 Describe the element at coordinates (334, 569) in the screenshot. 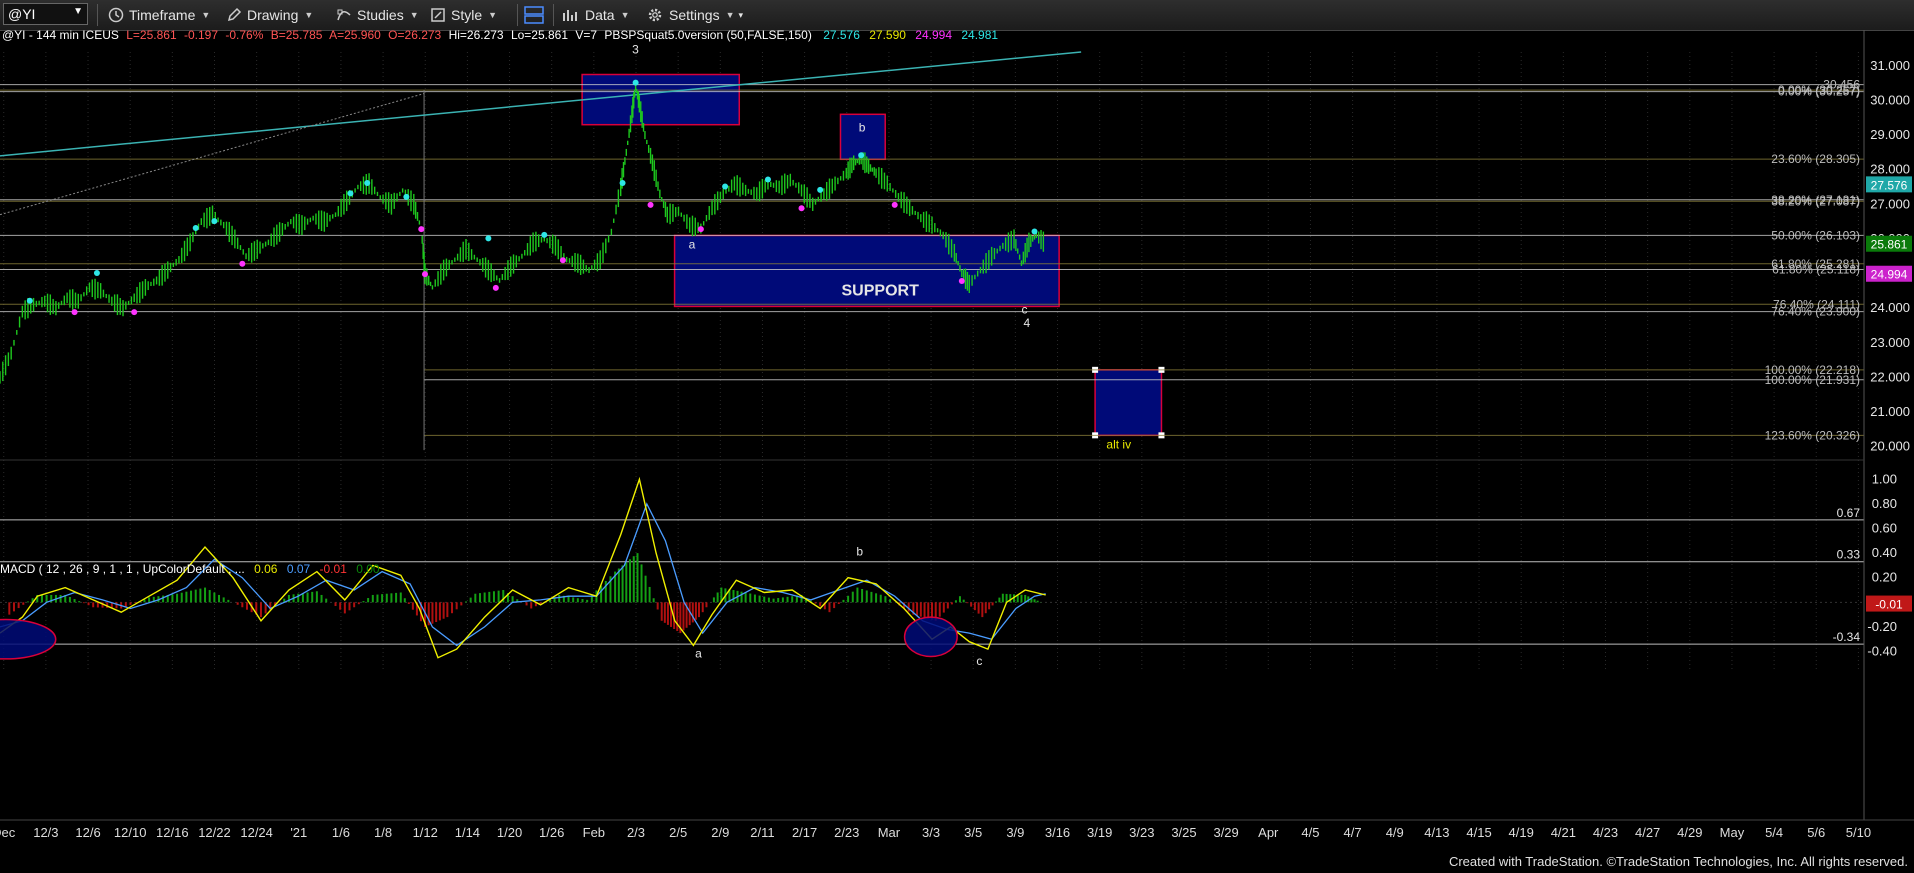

I see `macd-value: -0.01` at that location.